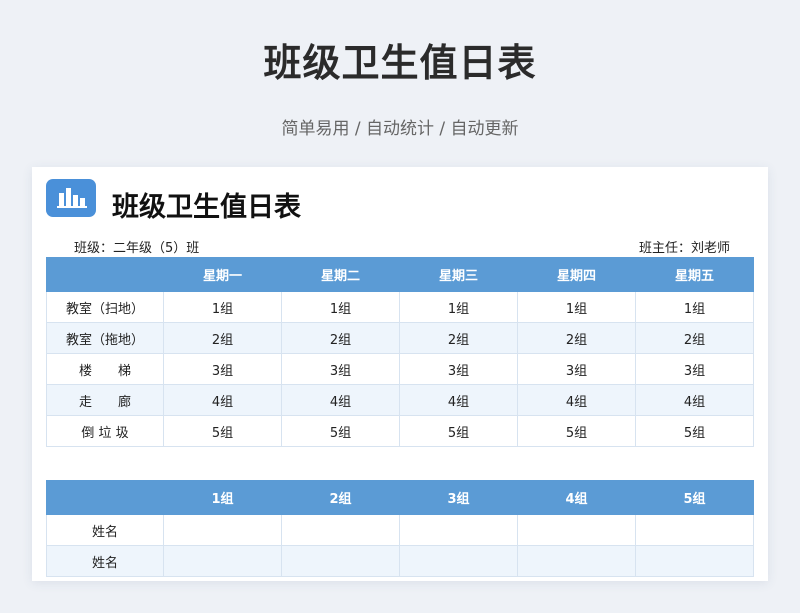 This screenshot has height=613, width=800. I want to click on table-row: 楼 梯 3组 3组 3组 3组 3组, so click(400, 369).